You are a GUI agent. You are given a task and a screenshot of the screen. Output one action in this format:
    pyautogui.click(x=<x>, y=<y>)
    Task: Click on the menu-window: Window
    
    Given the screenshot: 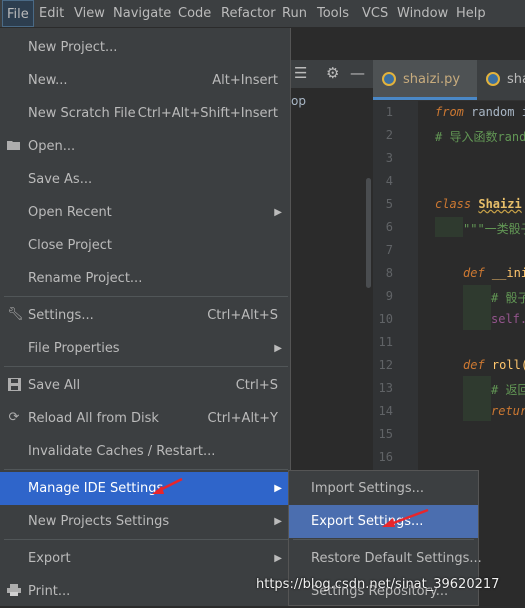 What is the action you would take?
    pyautogui.click(x=422, y=13)
    